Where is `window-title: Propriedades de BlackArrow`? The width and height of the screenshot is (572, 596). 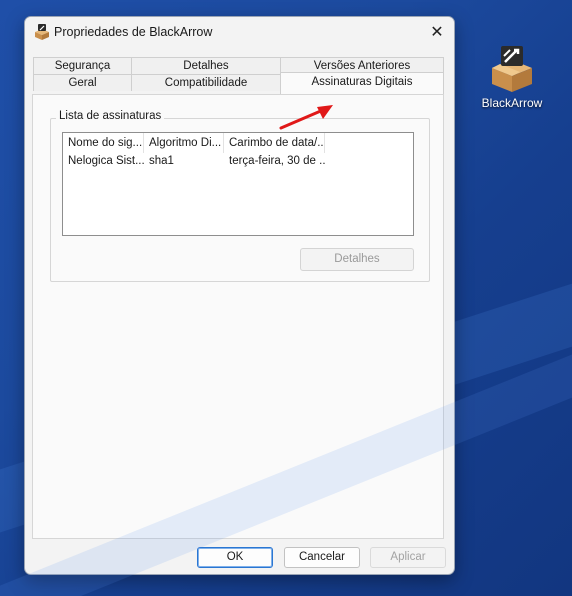 window-title: Propriedades de BlackArrow is located at coordinates (133, 32).